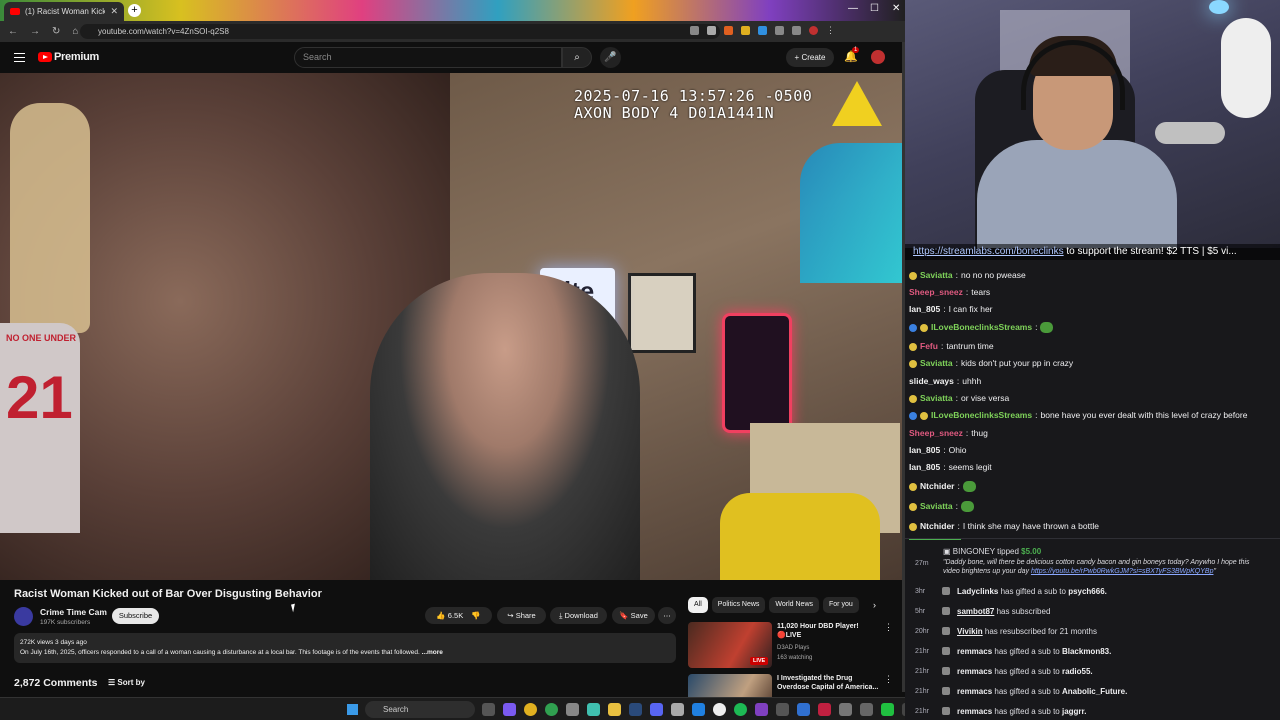 The height and width of the screenshot is (720, 1280). Describe the element at coordinates (874, 605) in the screenshot. I see `chevron-right-icon: ›` at that location.